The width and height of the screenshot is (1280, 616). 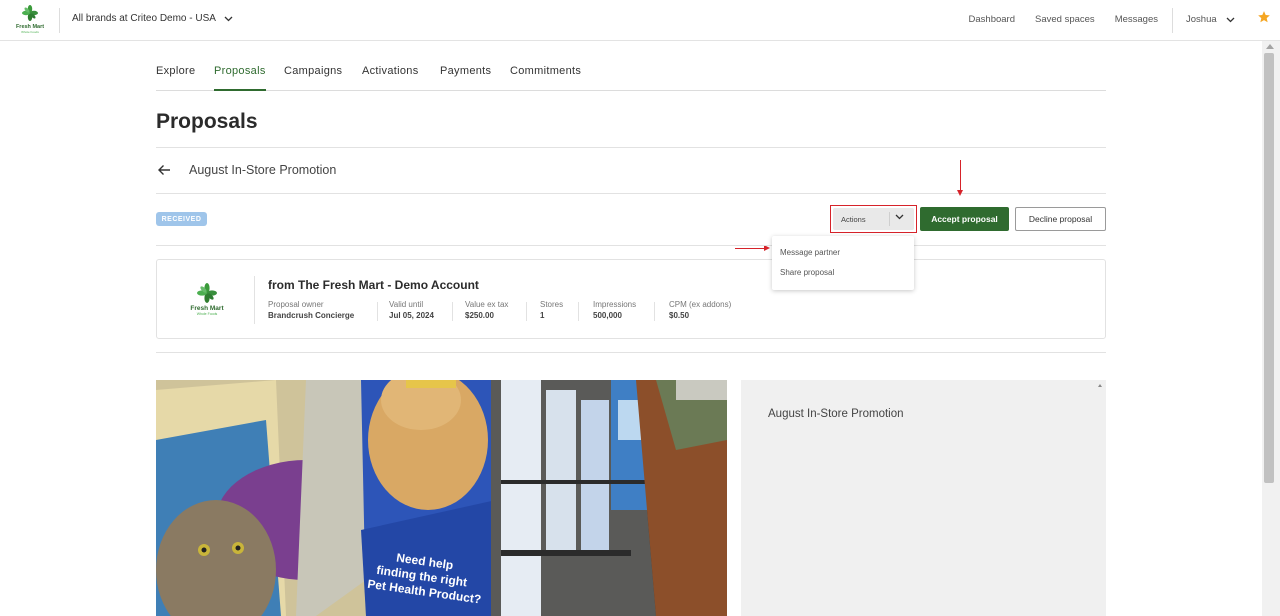 I want to click on actions-label: Actions, so click(x=853, y=219).